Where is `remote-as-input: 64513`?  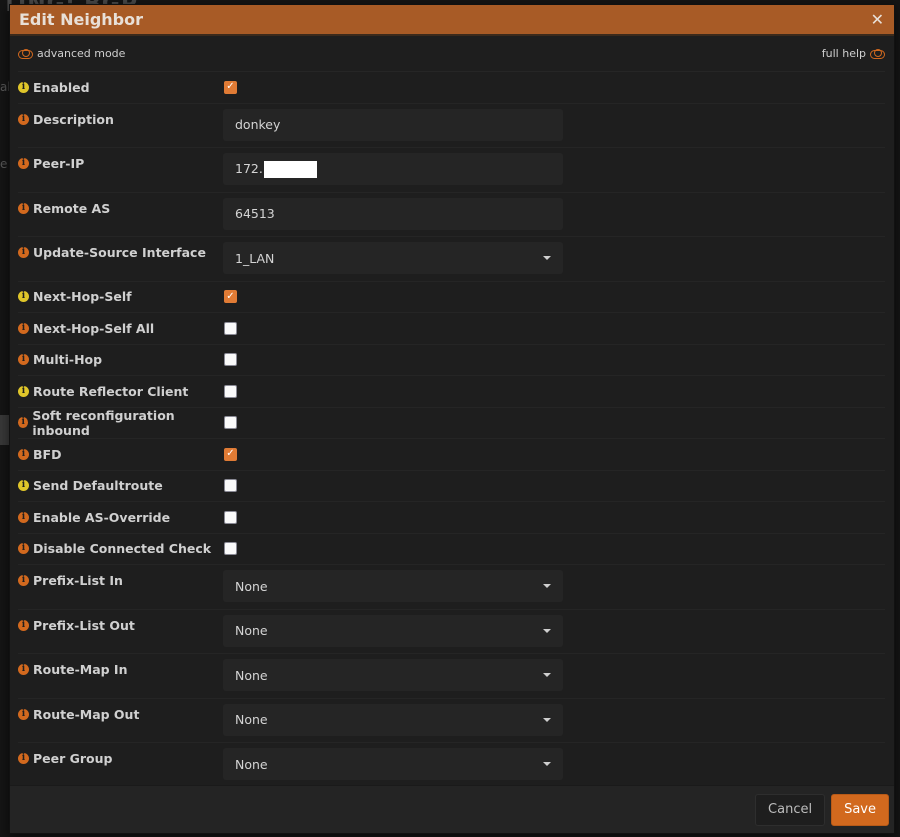 remote-as-input: 64513 is located at coordinates (393, 213).